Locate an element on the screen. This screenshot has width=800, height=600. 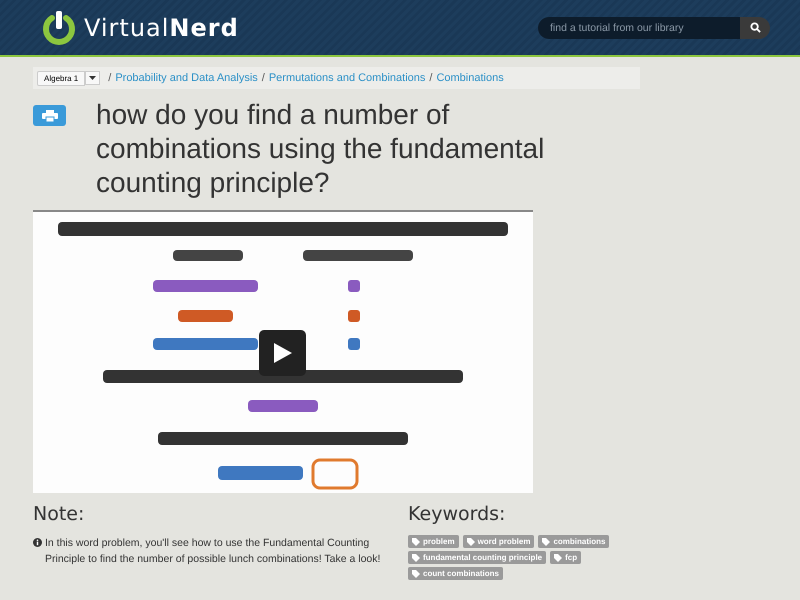
print-button is located at coordinates (49, 115).